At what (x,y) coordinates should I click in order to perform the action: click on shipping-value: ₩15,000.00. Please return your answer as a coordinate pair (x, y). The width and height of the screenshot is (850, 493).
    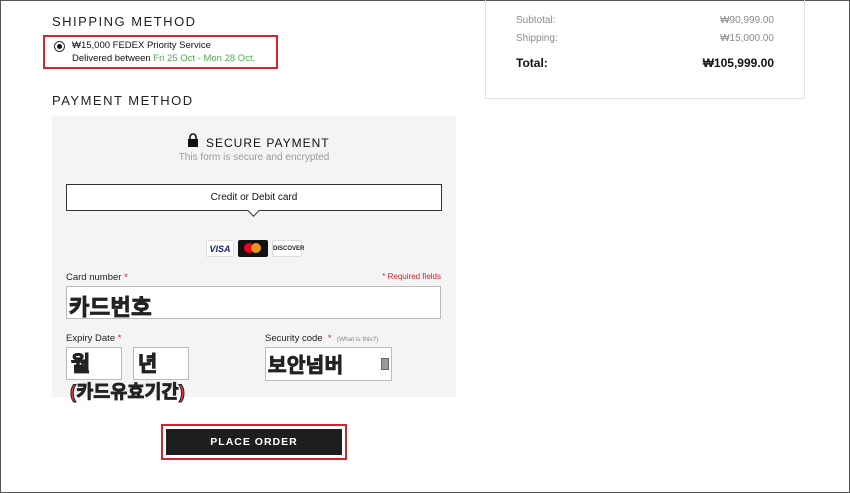
    Looking at the image, I should click on (747, 38).